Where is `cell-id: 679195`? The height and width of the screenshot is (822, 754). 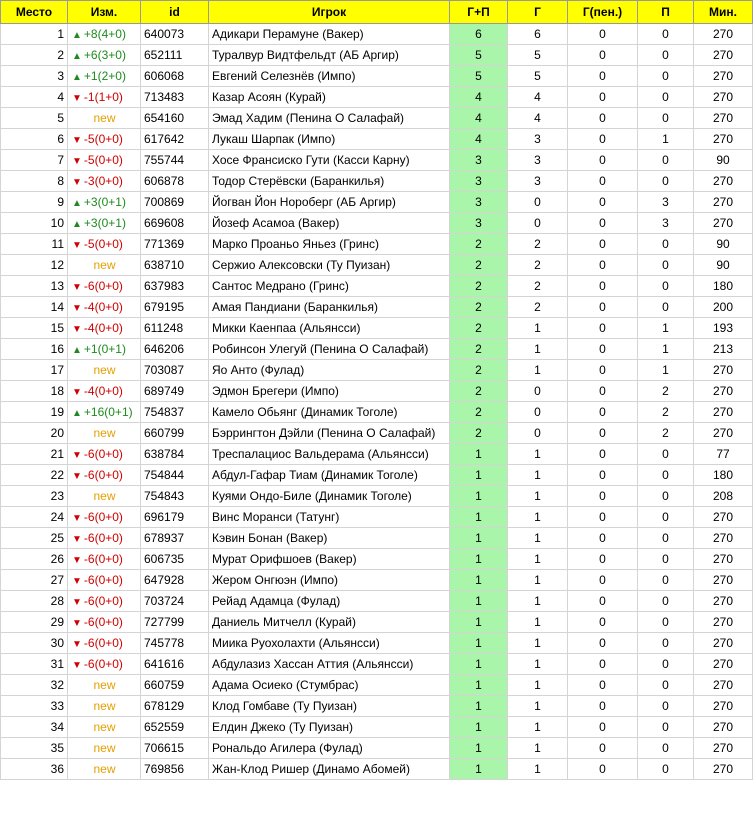 cell-id: 679195 is located at coordinates (174, 307).